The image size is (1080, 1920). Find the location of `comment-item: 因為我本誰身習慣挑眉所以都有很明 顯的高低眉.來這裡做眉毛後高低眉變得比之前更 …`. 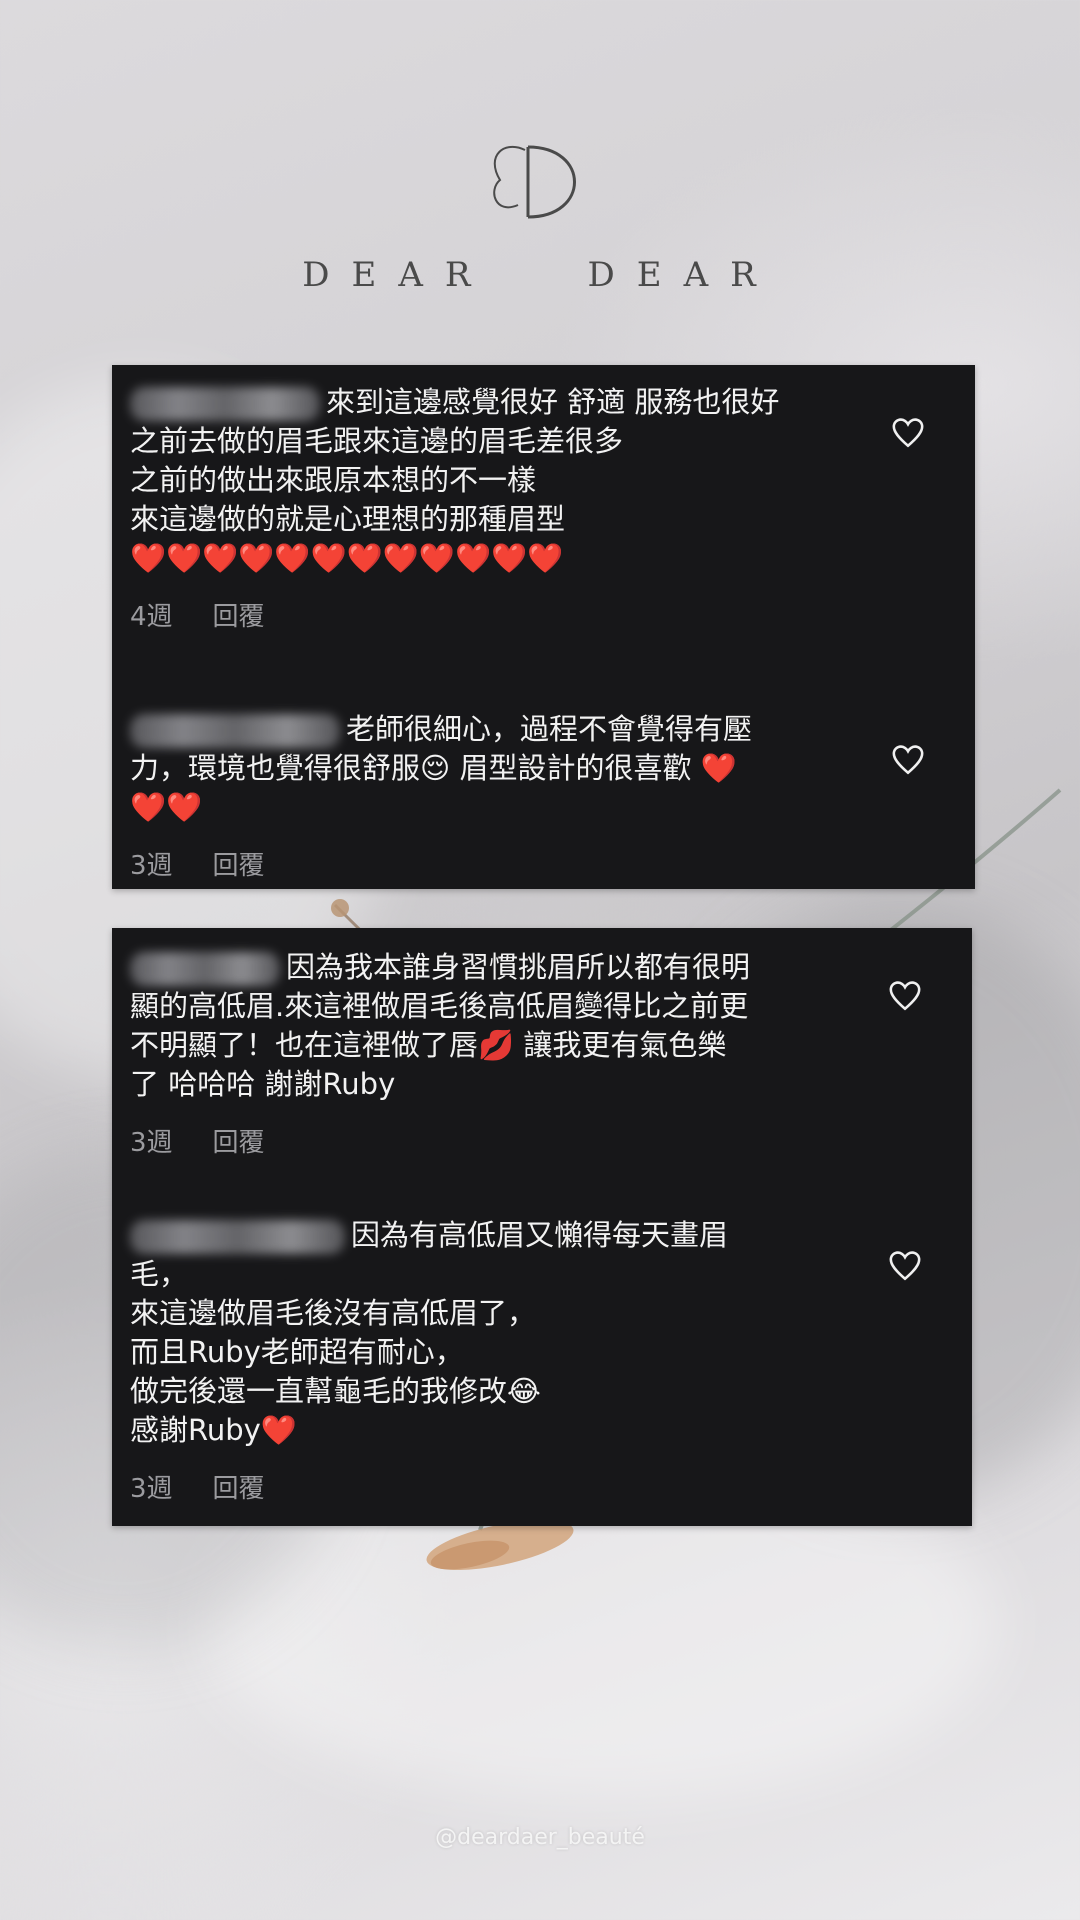

comment-item: 因為我本誰身習慣挑眉所以都有很明 顯的高低眉.來這裡做眉毛後高低眉變得比之前更 … is located at coordinates (542, 1053).